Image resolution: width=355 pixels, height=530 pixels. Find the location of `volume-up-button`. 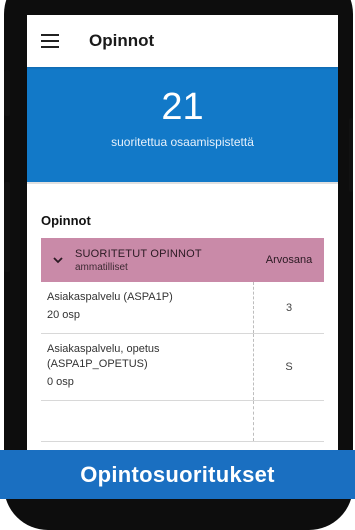

volume-up-button is located at coordinates (7, 93).